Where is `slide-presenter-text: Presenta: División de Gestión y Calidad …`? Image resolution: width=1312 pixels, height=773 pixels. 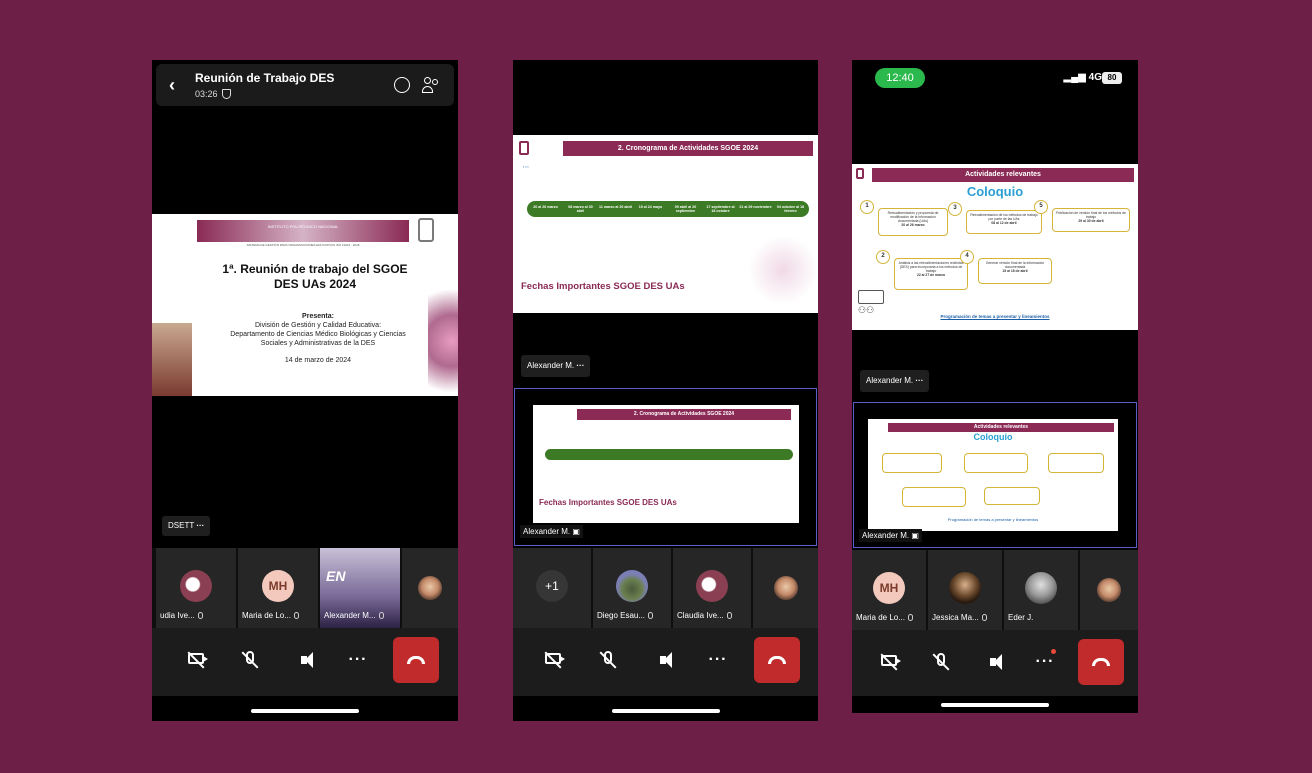
slide-presenter-text: Presenta: División de Gestión y Calidad … is located at coordinates (318, 338).